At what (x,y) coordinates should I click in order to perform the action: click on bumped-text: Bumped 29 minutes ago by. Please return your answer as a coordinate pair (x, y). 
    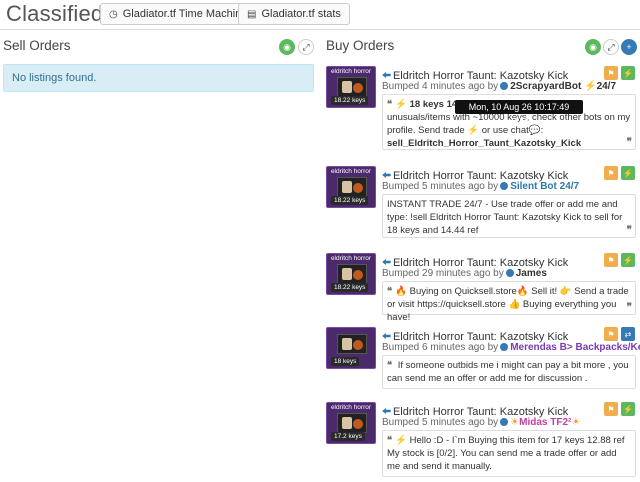
    Looking at the image, I should click on (443, 273).